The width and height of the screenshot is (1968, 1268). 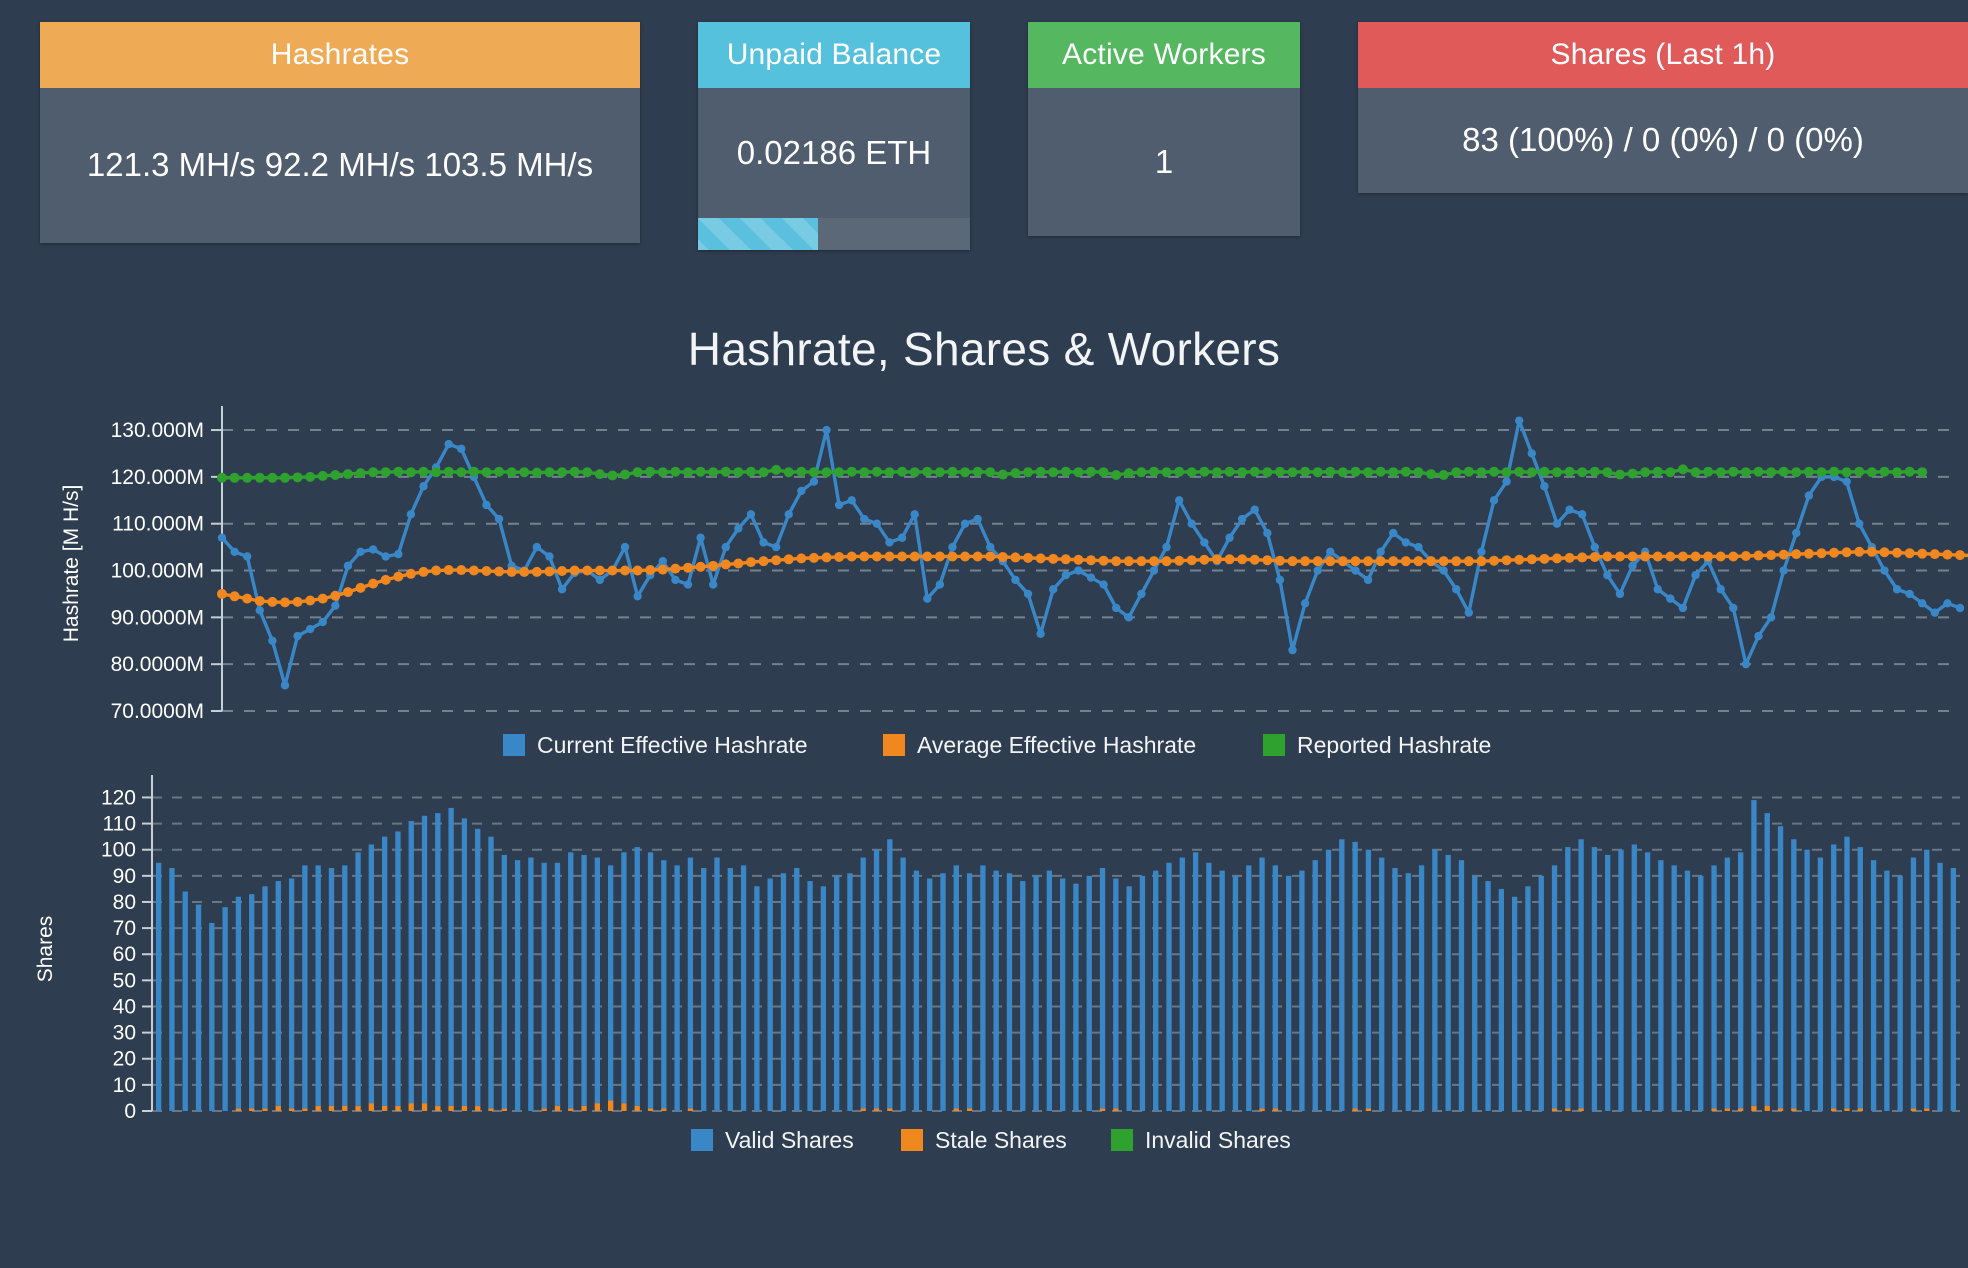 I want to click on hashrate-legend-label: Reported Hashrate, so click(x=1394, y=745).